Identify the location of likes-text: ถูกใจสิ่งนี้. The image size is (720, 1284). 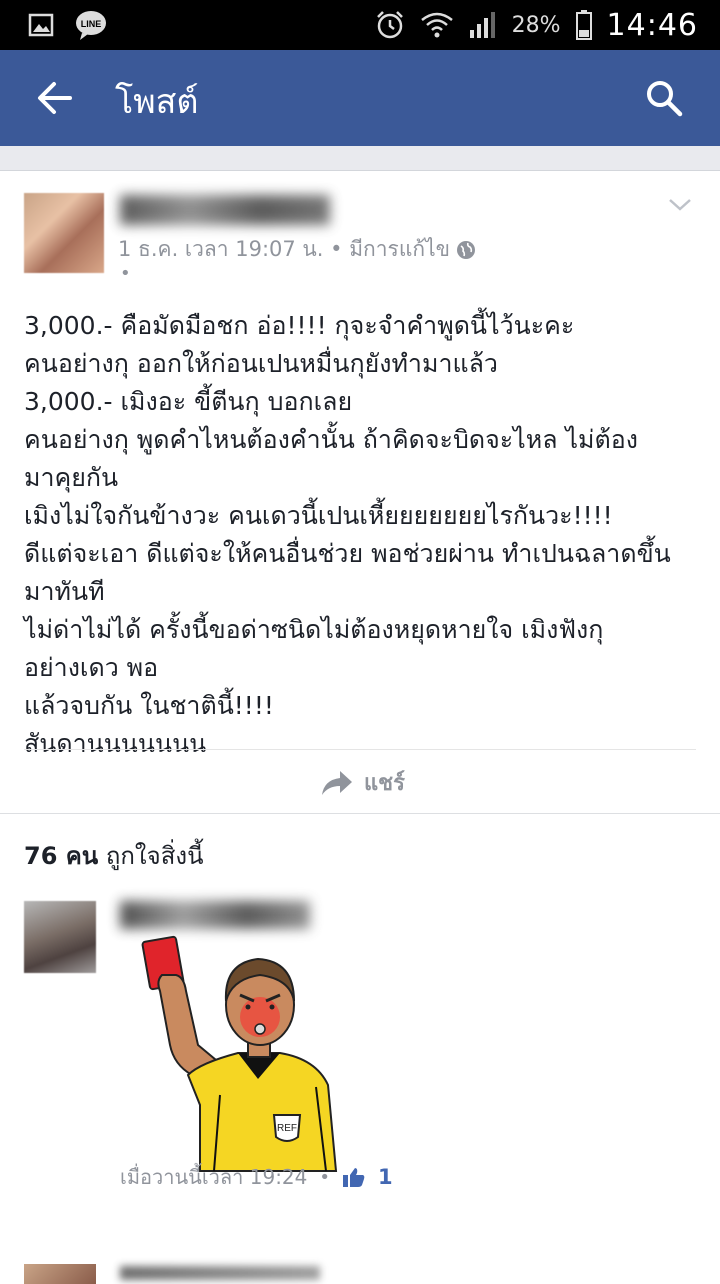
(154, 856).